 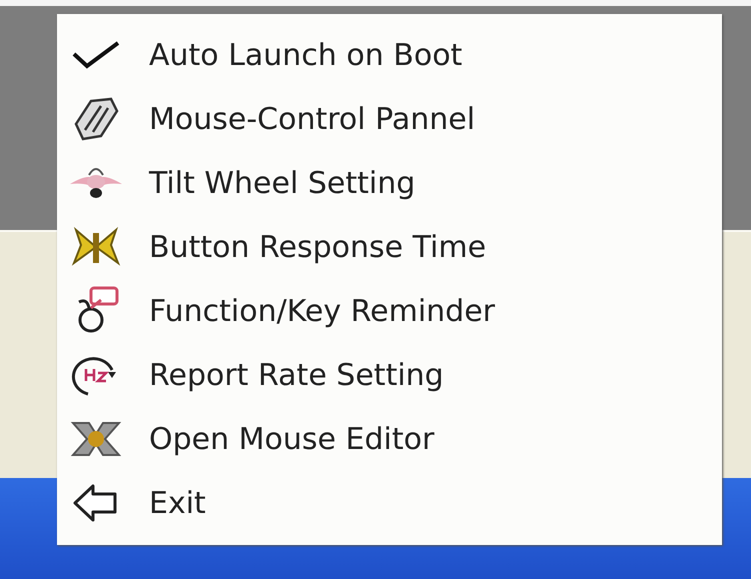 I want to click on menu-item: Open Mouse Editor, so click(x=393, y=439).